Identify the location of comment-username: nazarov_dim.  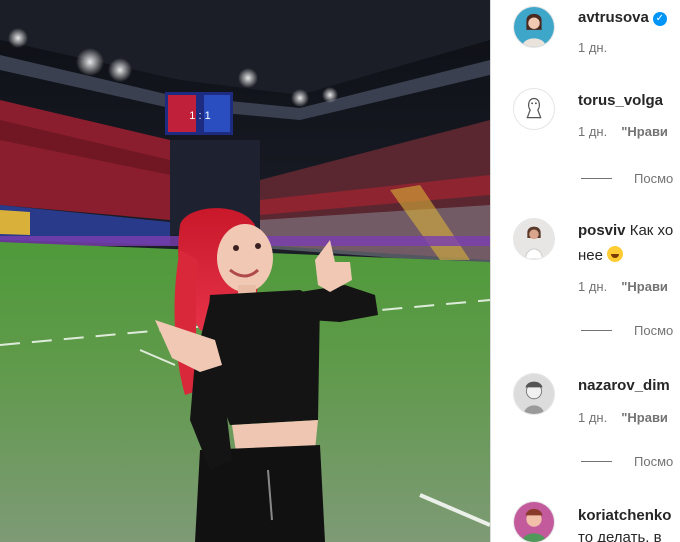
(624, 385).